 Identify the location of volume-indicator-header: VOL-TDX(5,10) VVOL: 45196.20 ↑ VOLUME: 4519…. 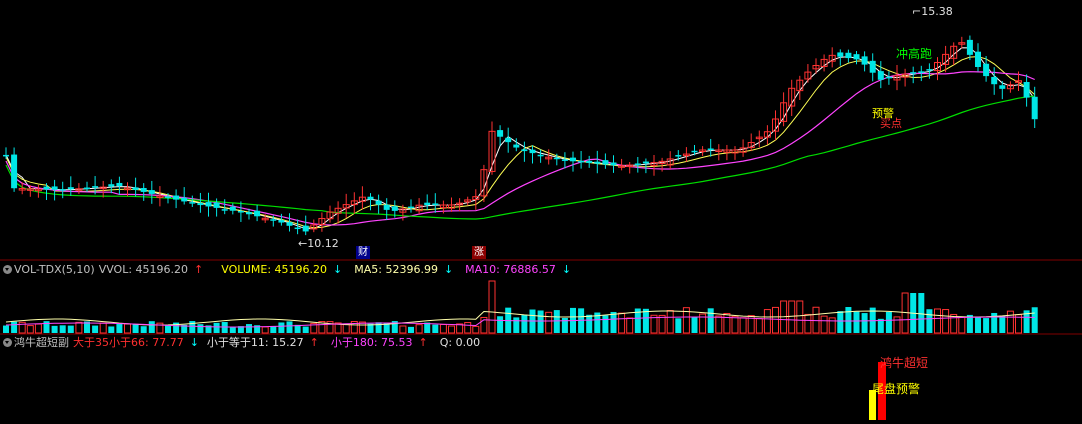
(541, 270).